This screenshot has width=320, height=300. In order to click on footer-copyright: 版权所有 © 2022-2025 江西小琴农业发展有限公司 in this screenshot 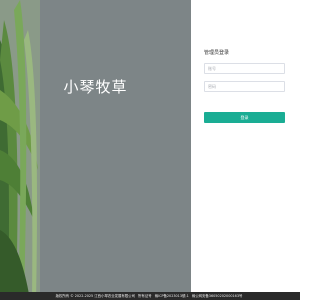, I will do `click(95, 296)`.